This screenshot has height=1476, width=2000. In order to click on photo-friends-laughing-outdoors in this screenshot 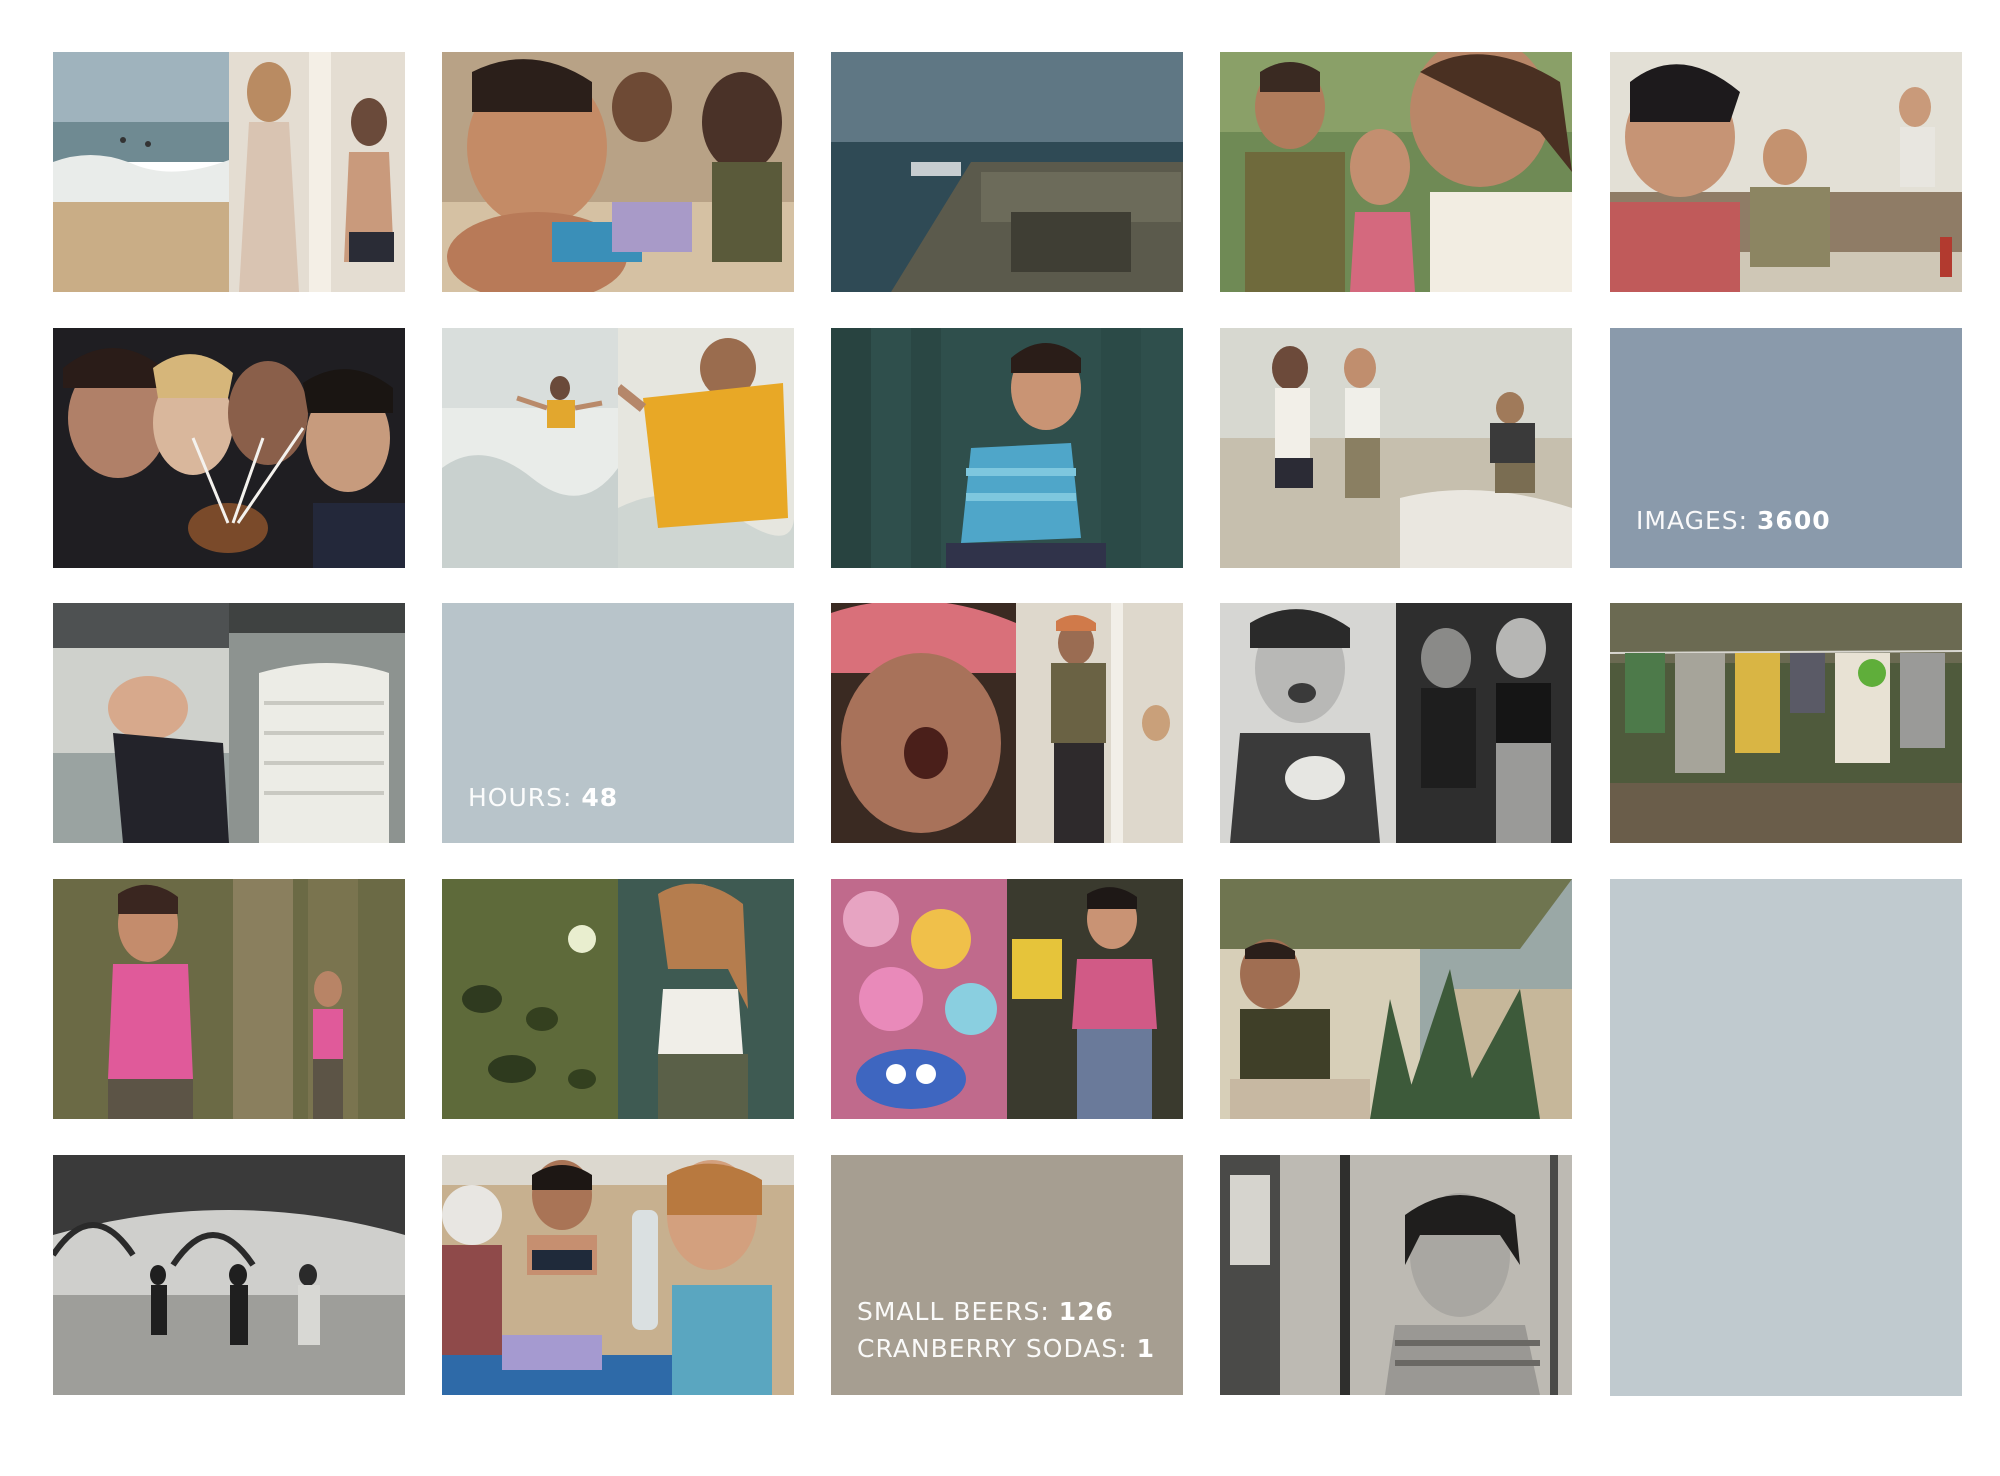, I will do `click(1396, 172)`.